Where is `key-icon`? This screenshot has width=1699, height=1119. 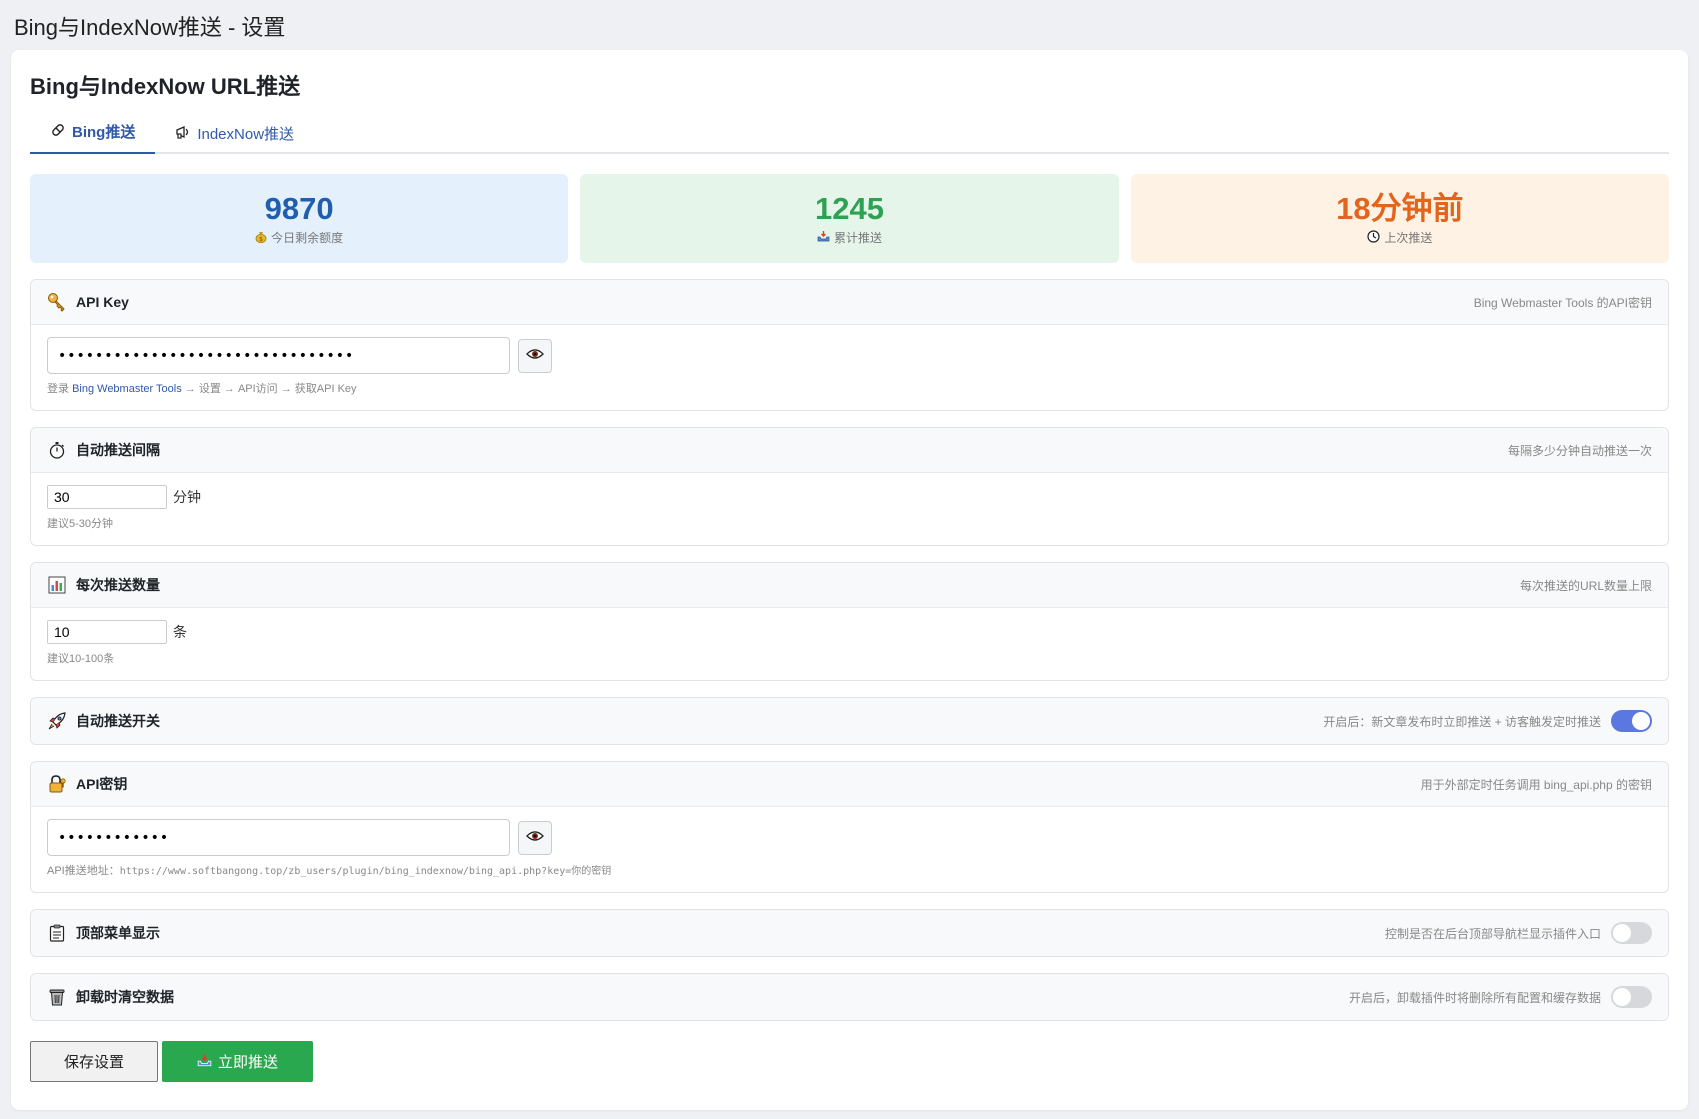 key-icon is located at coordinates (57, 302).